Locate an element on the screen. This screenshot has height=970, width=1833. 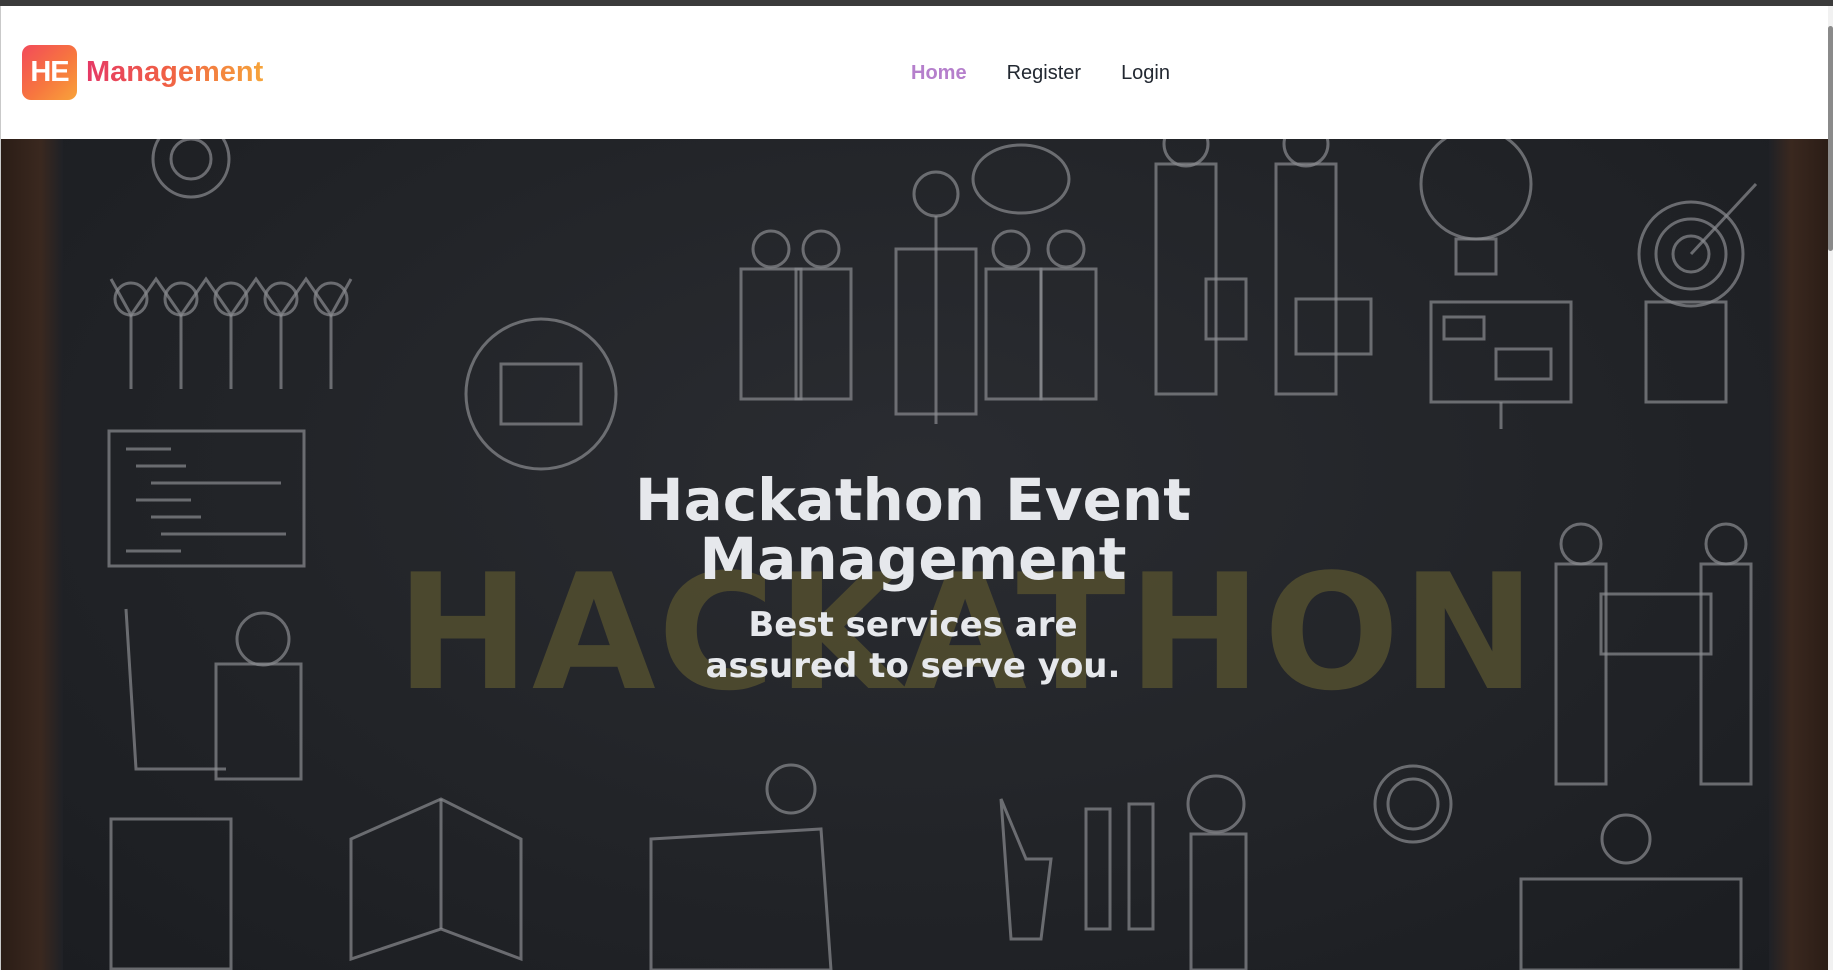
main-nav: Home Register Login is located at coordinates (1040, 73).